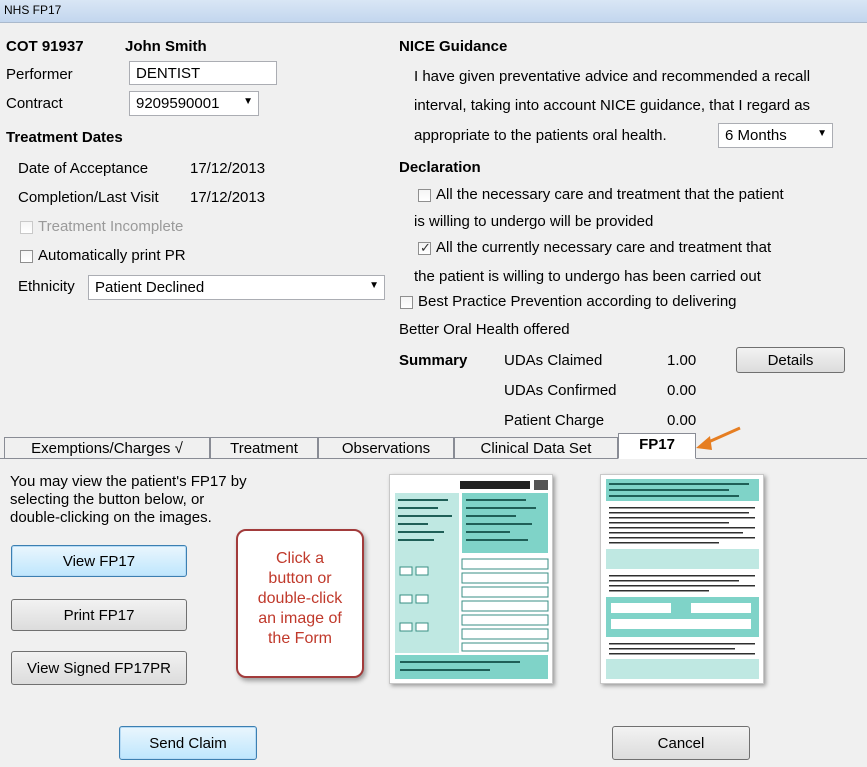 This screenshot has width=867, height=767. I want to click on completion-value: 17/12/2013, so click(228, 197).